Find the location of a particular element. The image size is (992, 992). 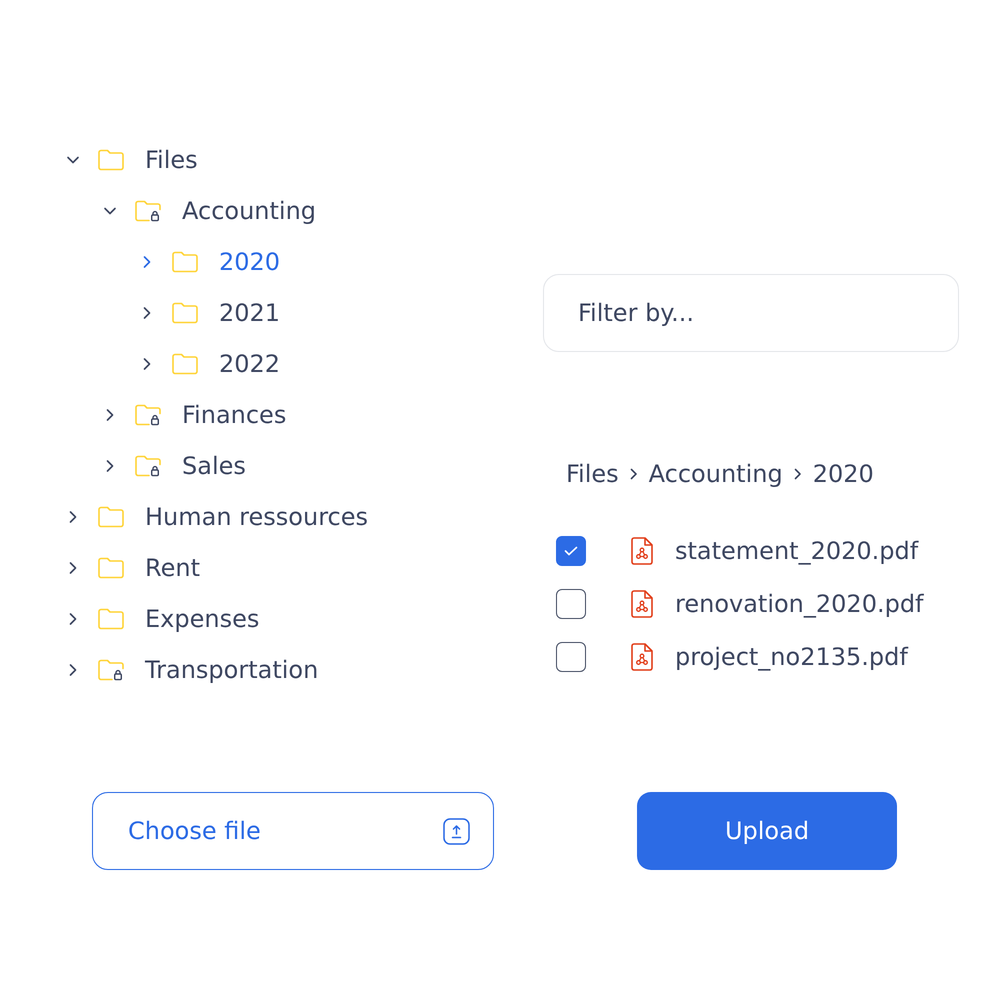

file-name: statement_2020.pdf is located at coordinates (796, 551).